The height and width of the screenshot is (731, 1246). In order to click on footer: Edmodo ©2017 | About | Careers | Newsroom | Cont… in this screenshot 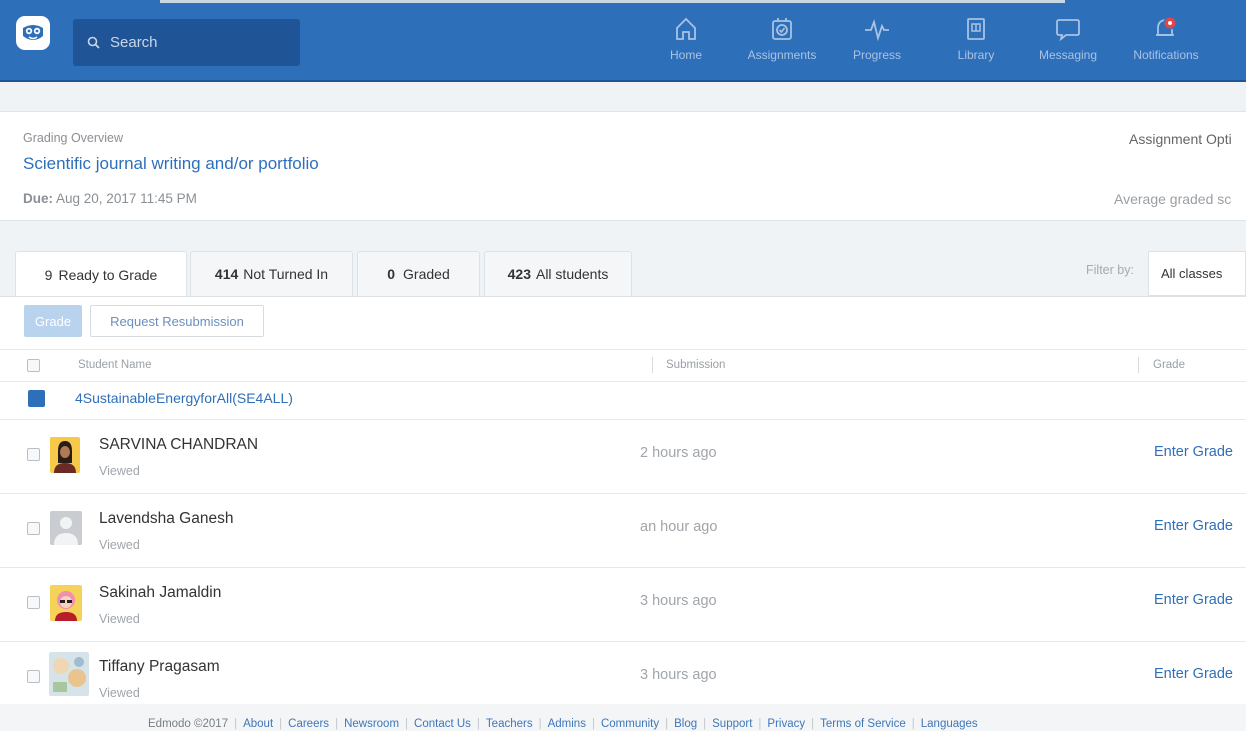, I will do `click(623, 717)`.